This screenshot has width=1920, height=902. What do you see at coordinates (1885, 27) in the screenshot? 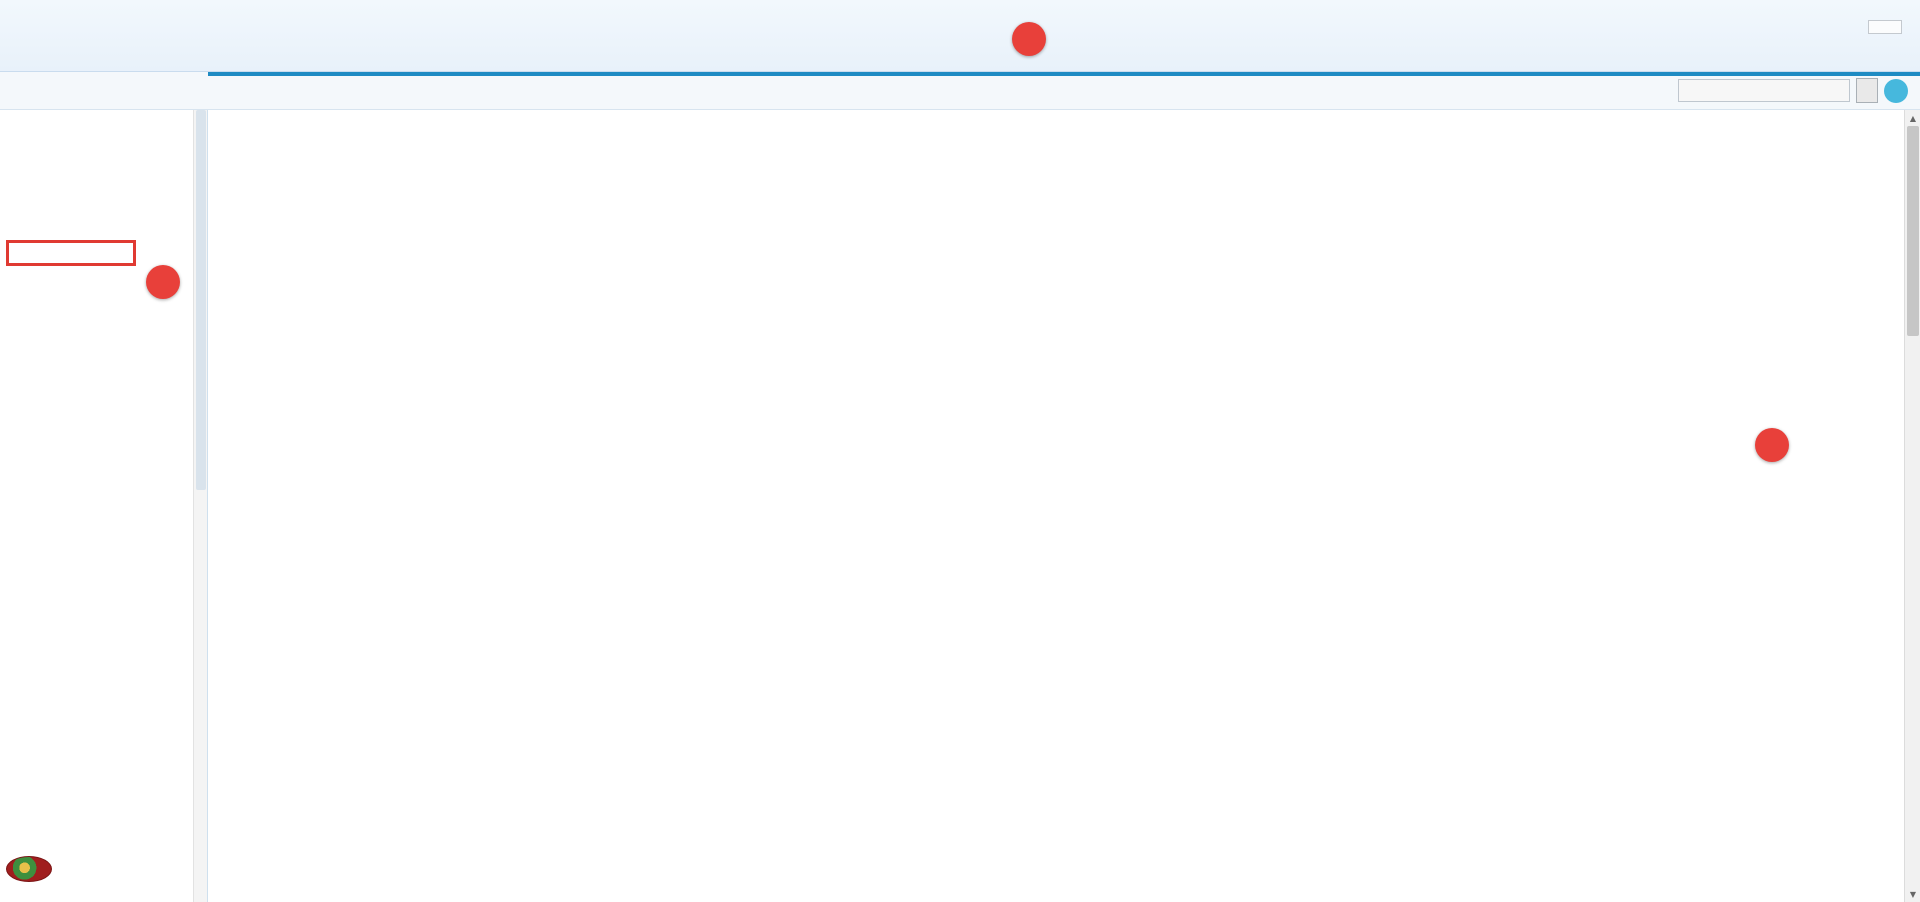
I see `home-button` at bounding box center [1885, 27].